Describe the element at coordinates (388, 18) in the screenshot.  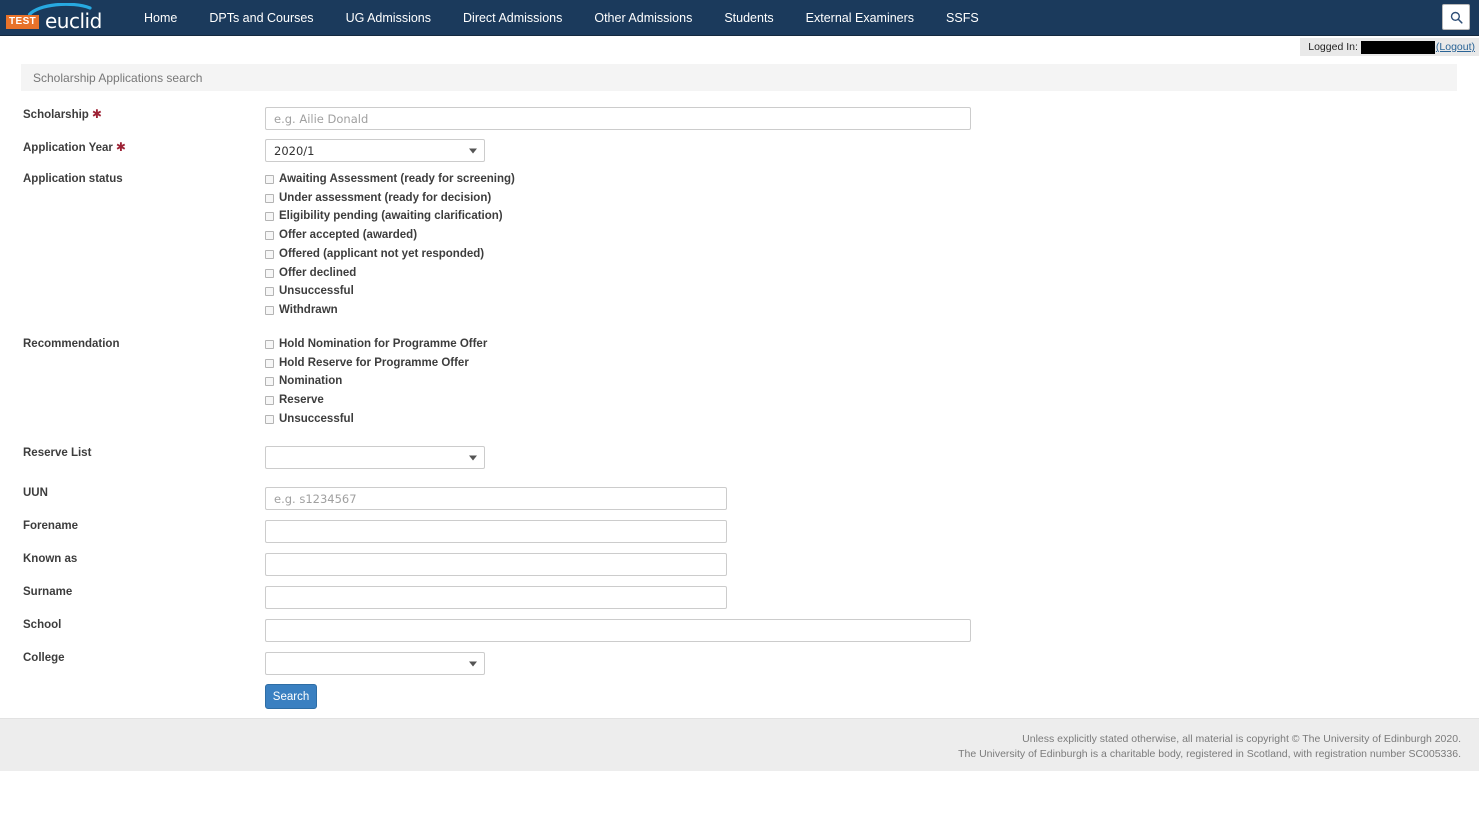
I see `nav-item-ug-admissions: UG Admissions` at that location.